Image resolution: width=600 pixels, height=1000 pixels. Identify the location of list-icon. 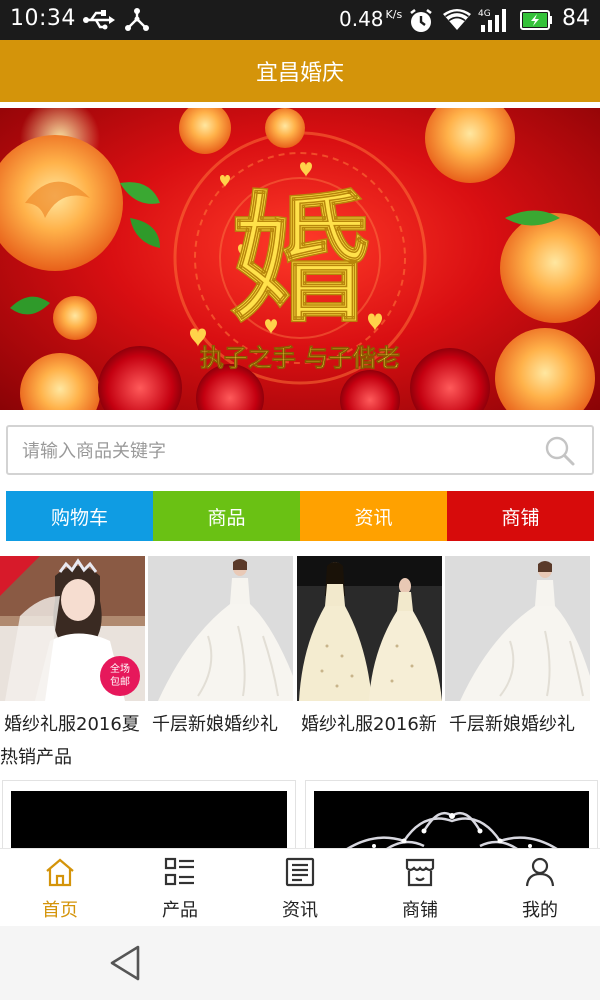
(180, 874).